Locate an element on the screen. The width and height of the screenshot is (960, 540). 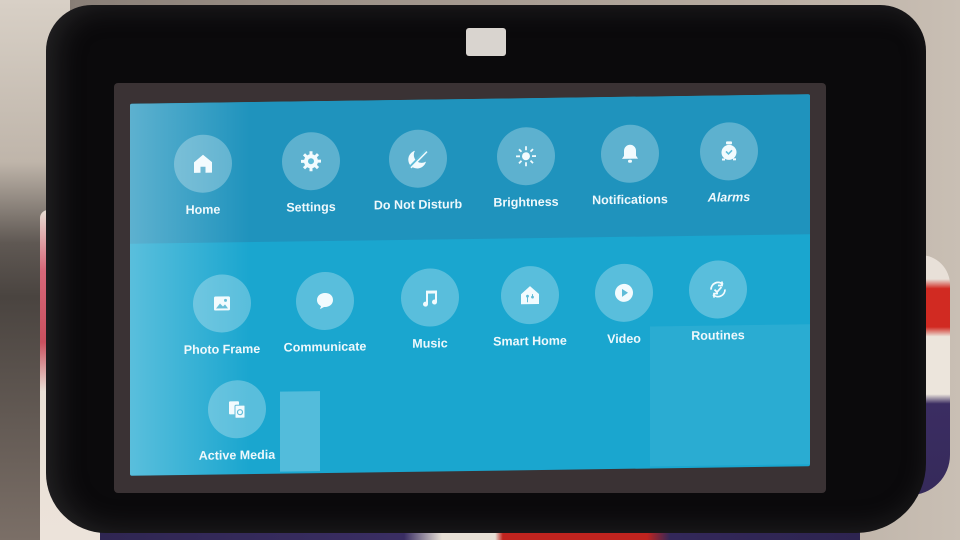
moon-slash-icon is located at coordinates (418, 159).